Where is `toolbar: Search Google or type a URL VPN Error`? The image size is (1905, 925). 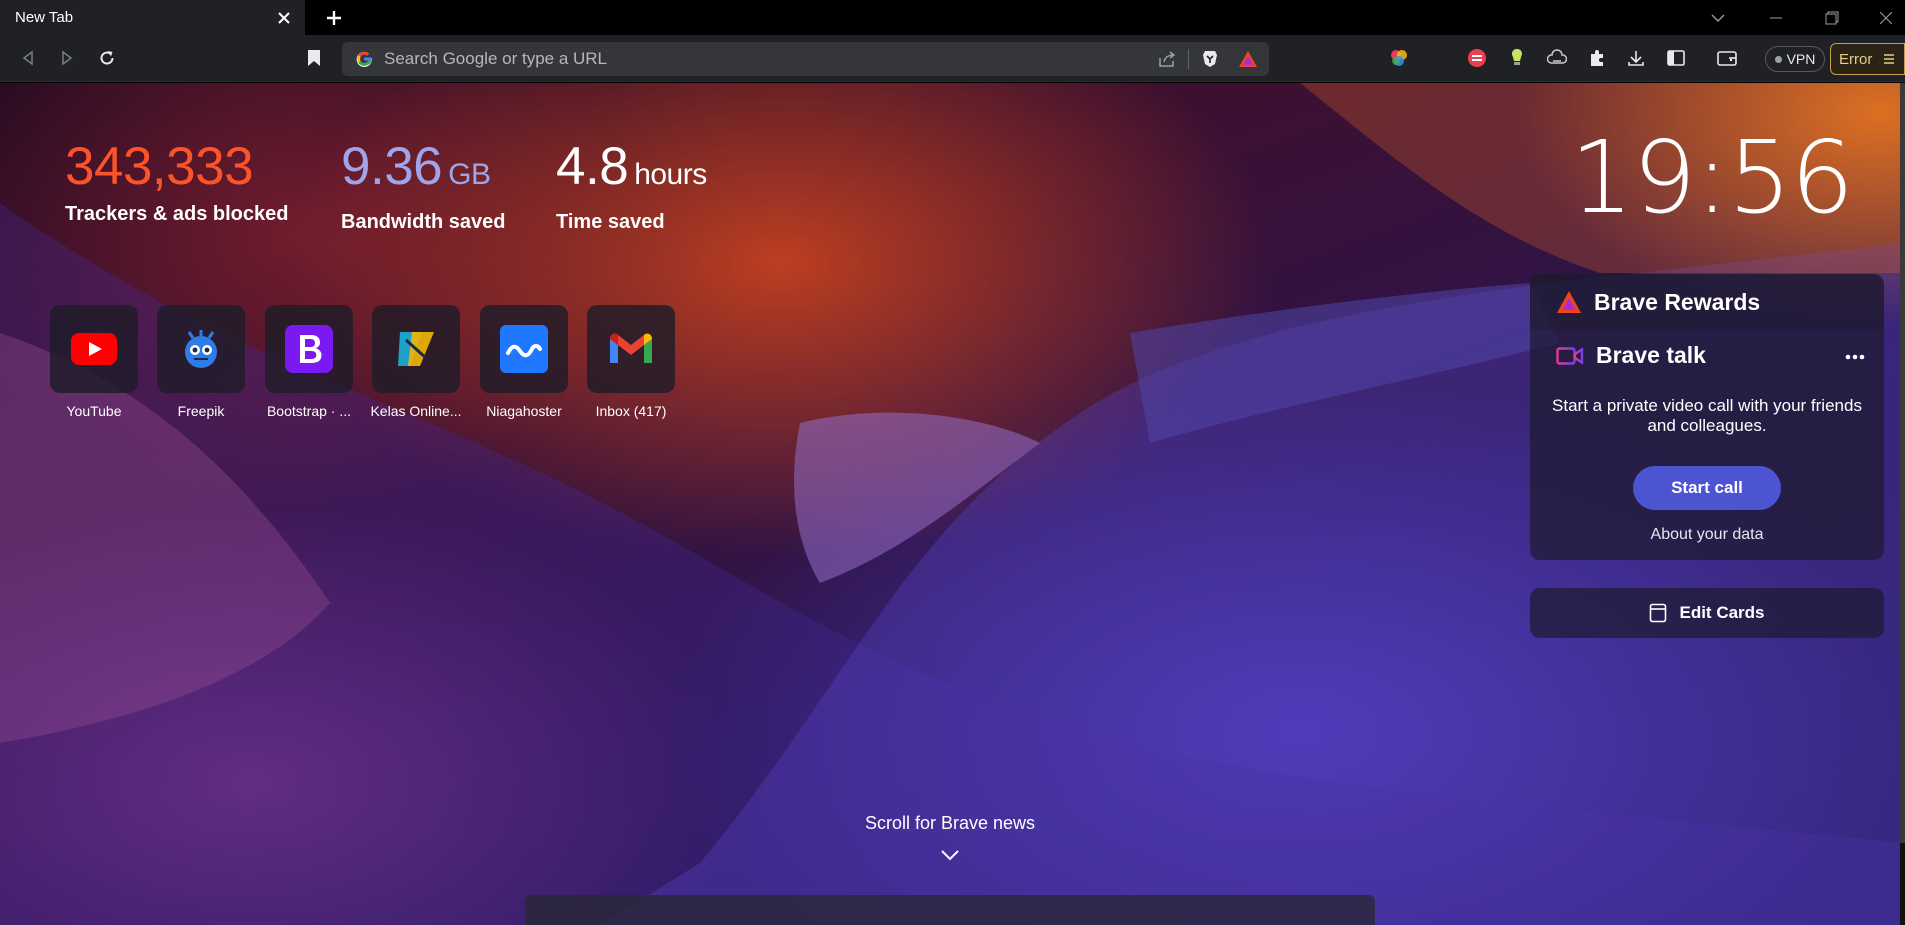
toolbar: Search Google or type a URL VPN Error is located at coordinates (952, 58).